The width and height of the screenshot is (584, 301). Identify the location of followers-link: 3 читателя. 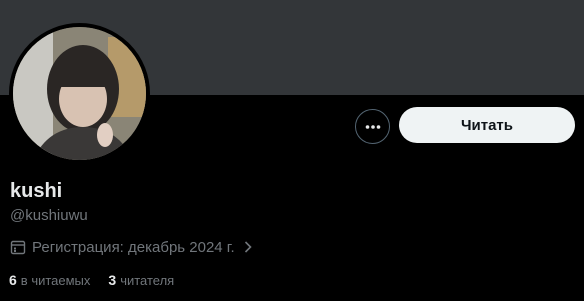
(141, 280).